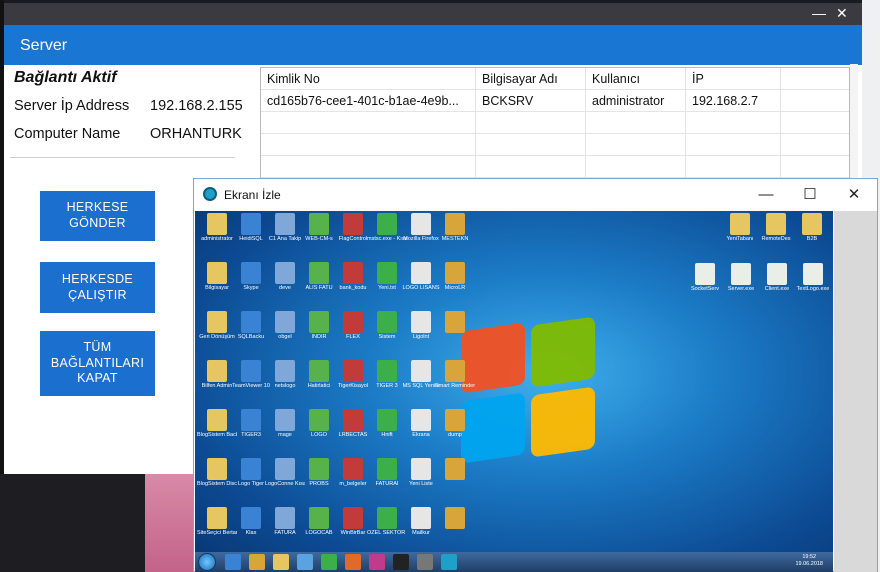 This screenshot has width=880, height=572. I want to click on button-line: HERKESE, so click(97, 207).